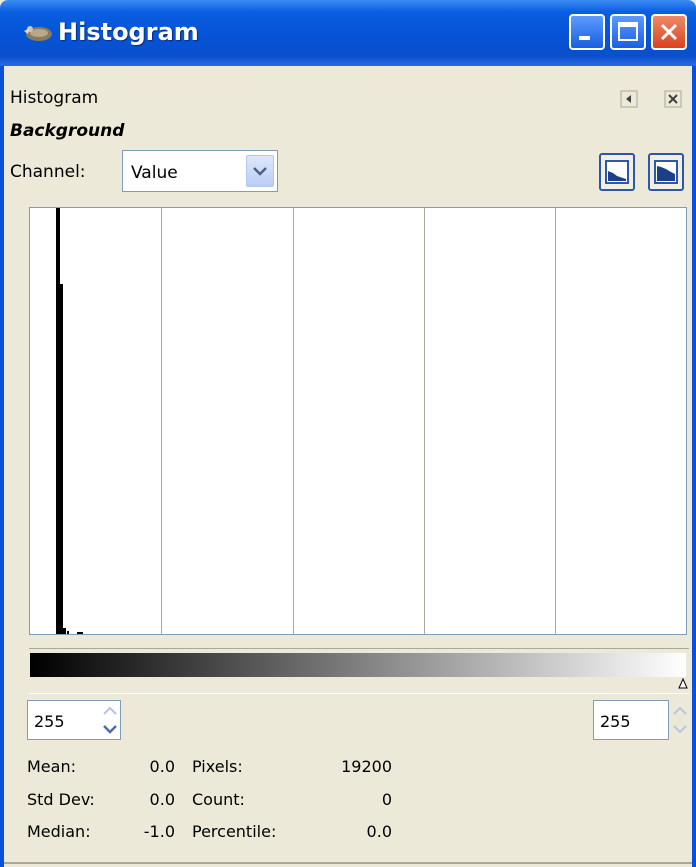  I want to click on mean-value: 0.0, so click(162, 766).